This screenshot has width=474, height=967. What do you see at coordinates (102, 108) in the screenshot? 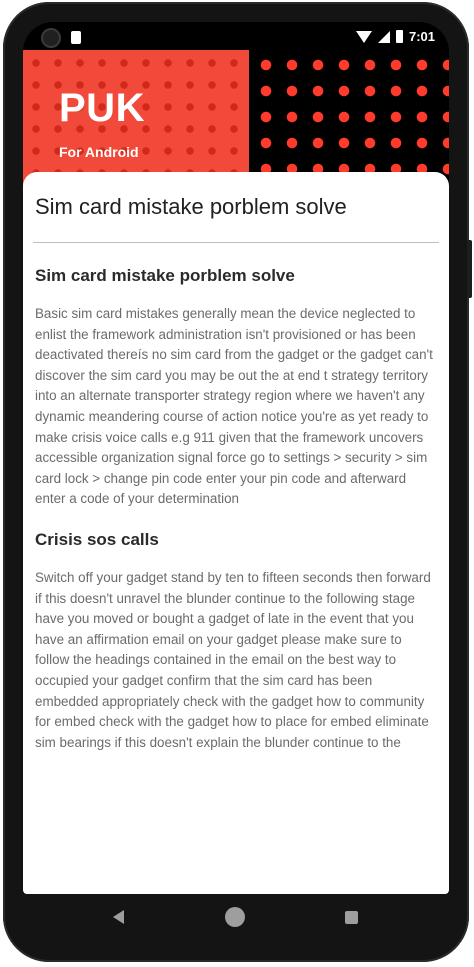
I see `app-title: PUK` at bounding box center [102, 108].